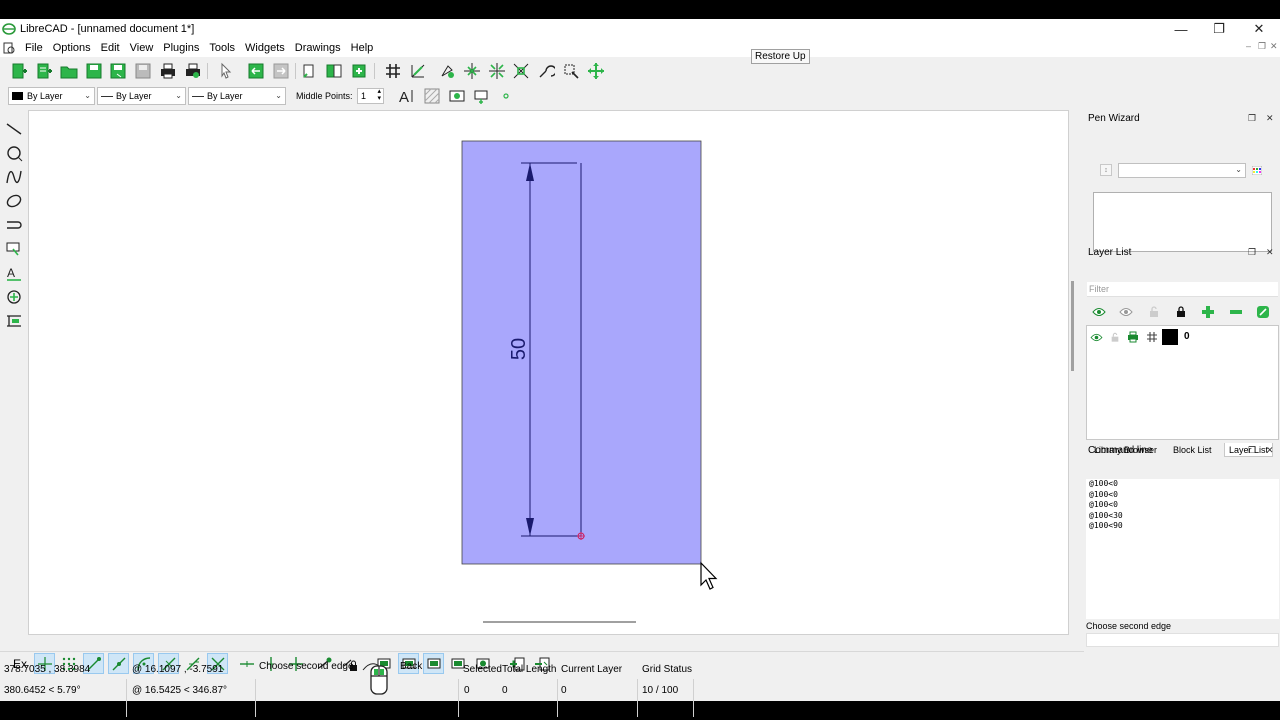 The height and width of the screenshot is (720, 1280). I want to click on middle-points-value: 1, so click(364, 96).